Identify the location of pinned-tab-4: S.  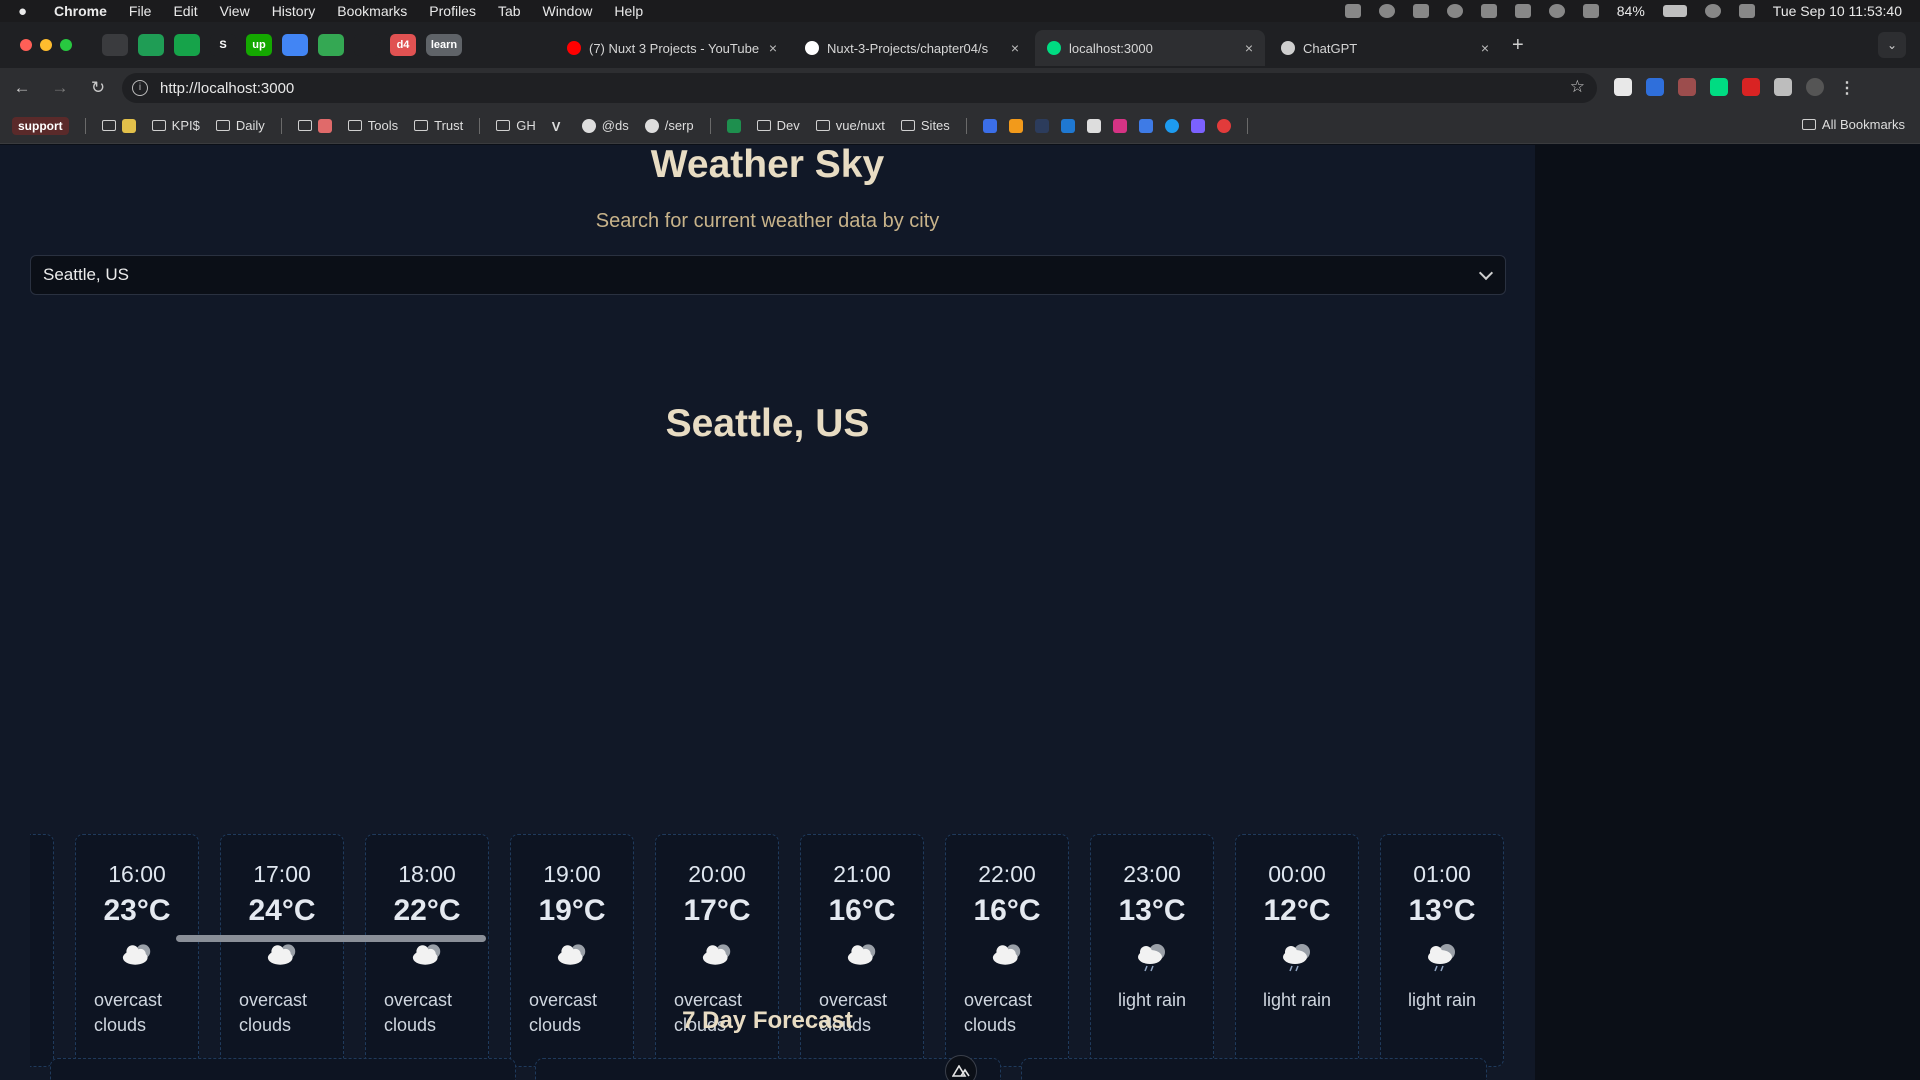
(223, 45).